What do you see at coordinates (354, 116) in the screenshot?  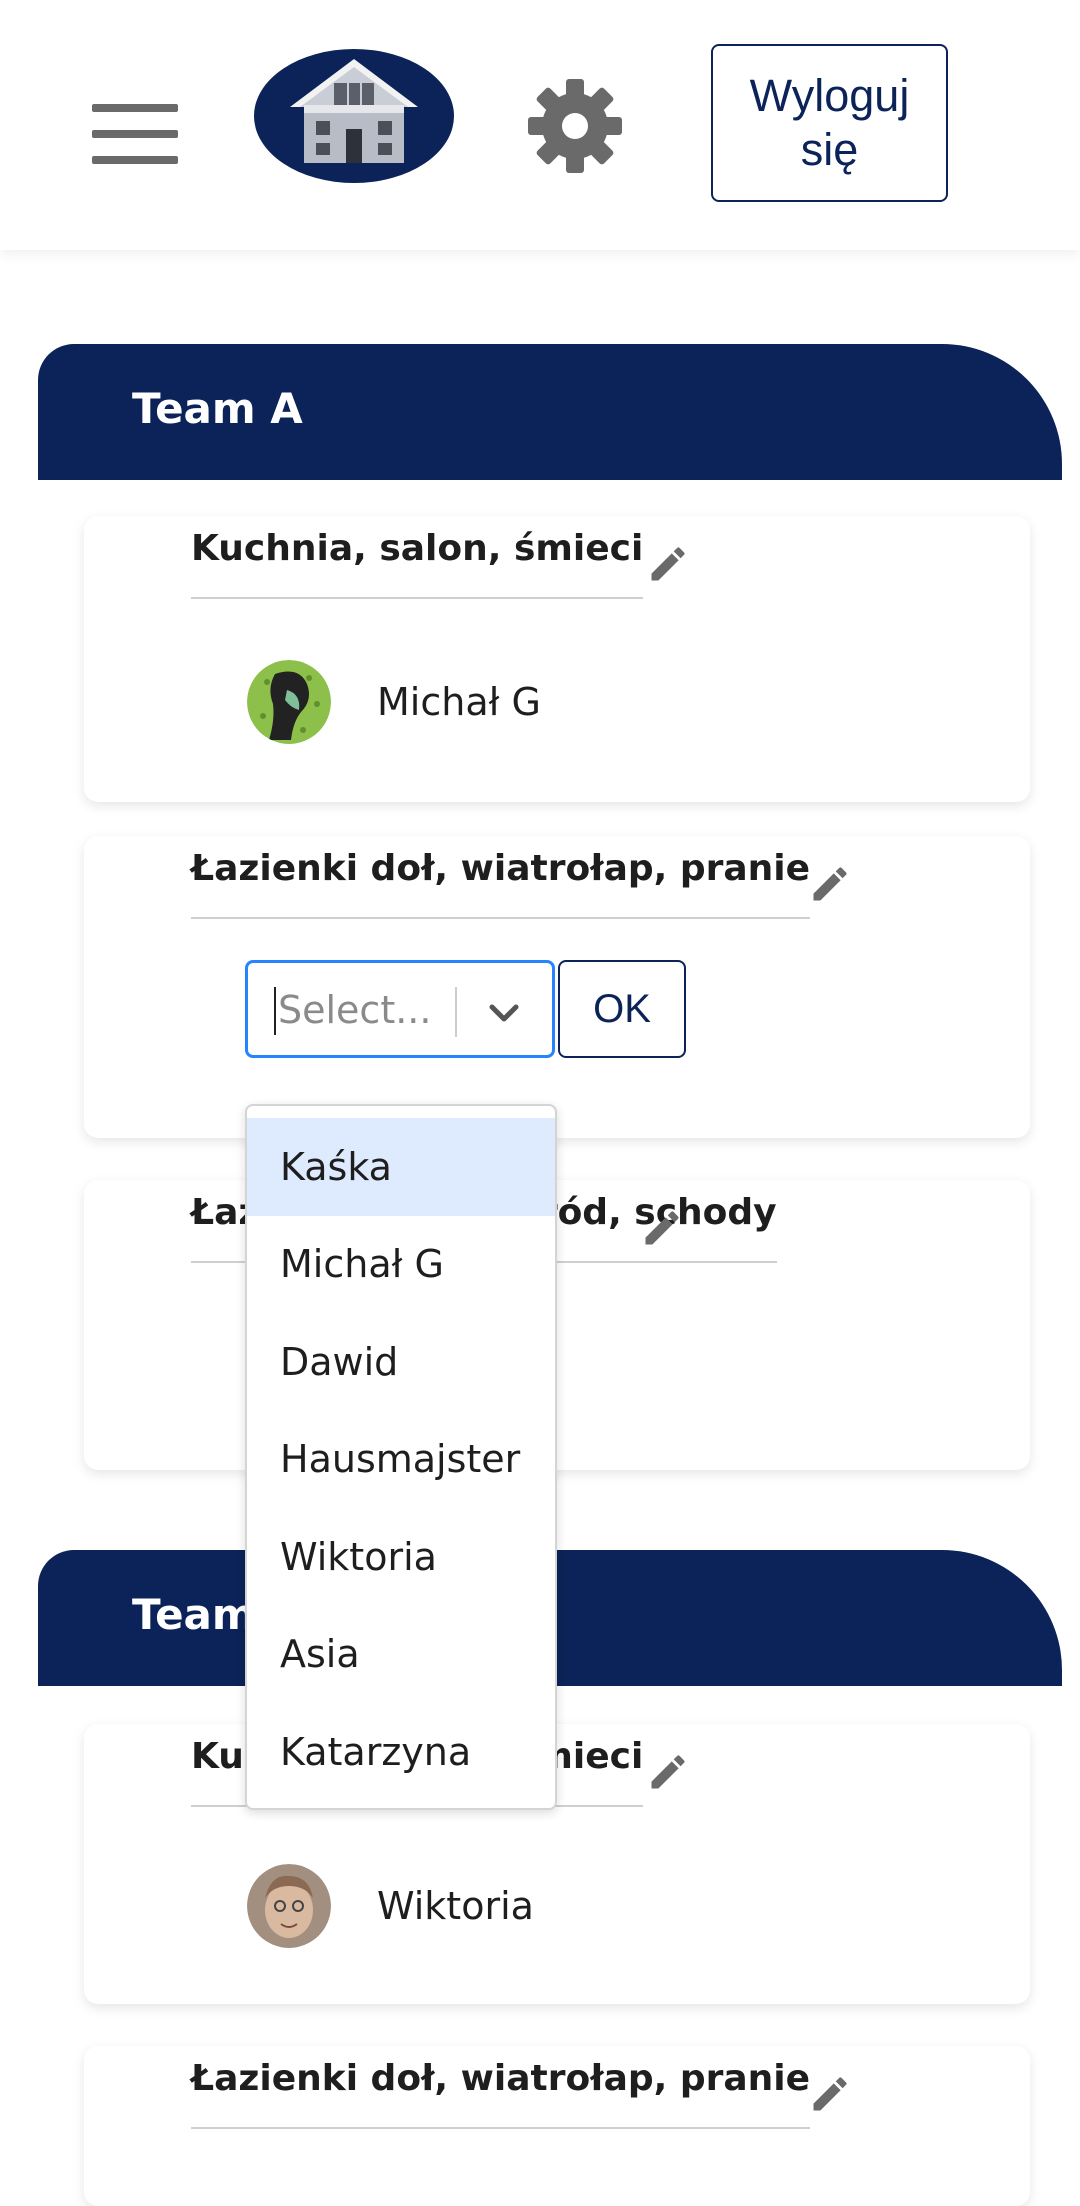 I see `house-logo` at bounding box center [354, 116].